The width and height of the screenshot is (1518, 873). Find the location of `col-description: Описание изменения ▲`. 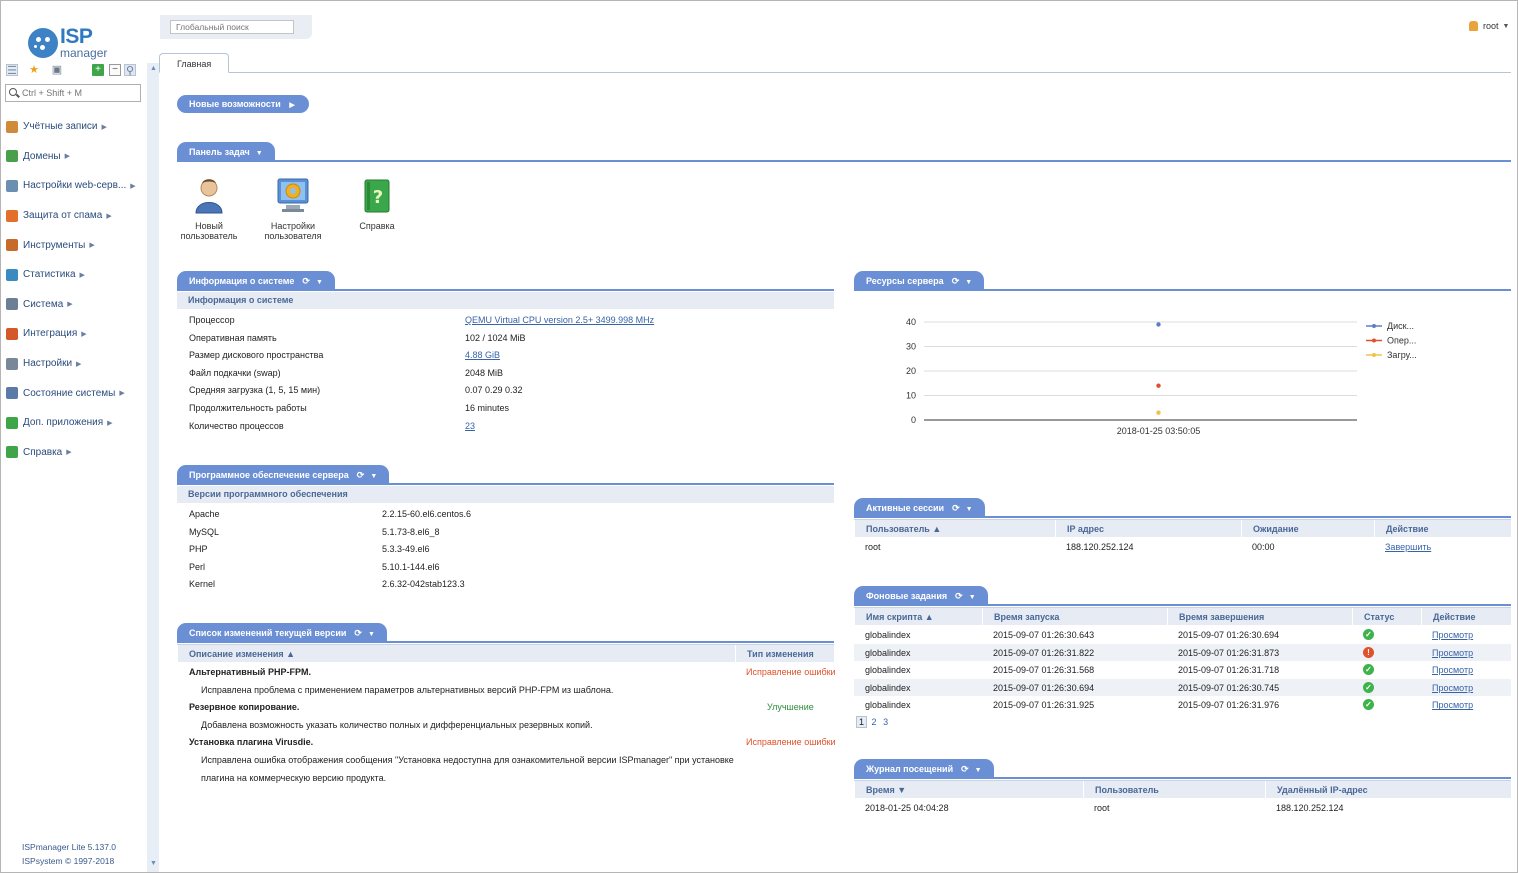

col-description: Описание изменения ▲ is located at coordinates (456, 654).